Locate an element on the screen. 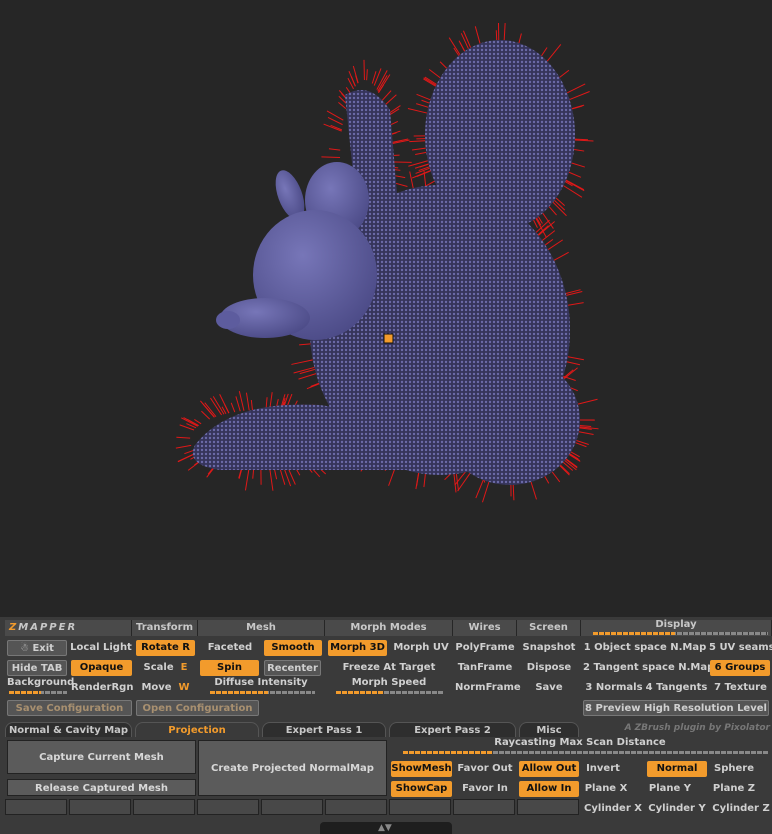 The width and height of the screenshot is (772, 834). background-slider-fill is located at coordinates (25, 692).